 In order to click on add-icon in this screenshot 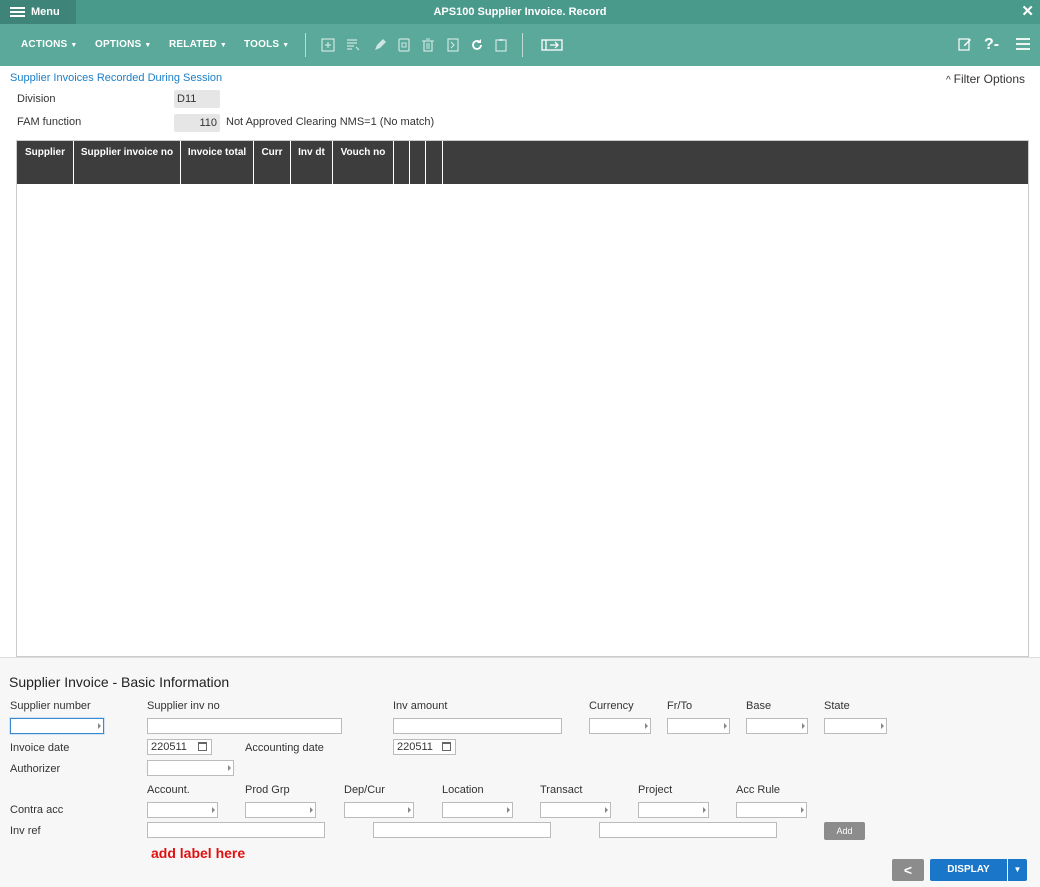, I will do `click(328, 45)`.